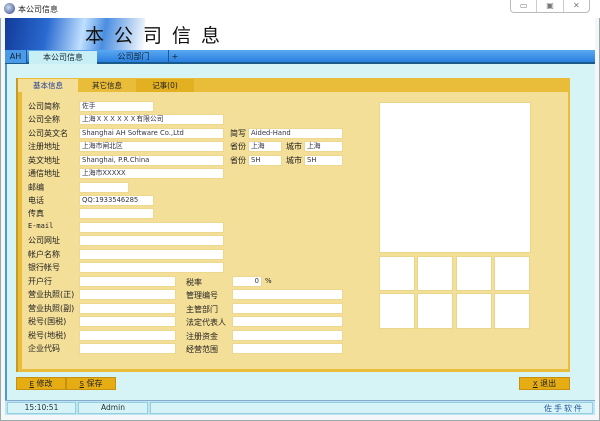  Describe the element at coordinates (44, 240) in the screenshot. I see `label-website: 公司网址` at that location.